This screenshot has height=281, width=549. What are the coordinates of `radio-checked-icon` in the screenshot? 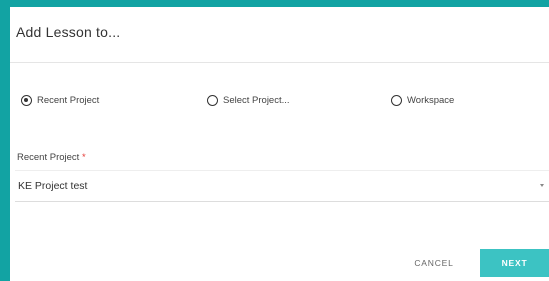 It's located at (26, 100).